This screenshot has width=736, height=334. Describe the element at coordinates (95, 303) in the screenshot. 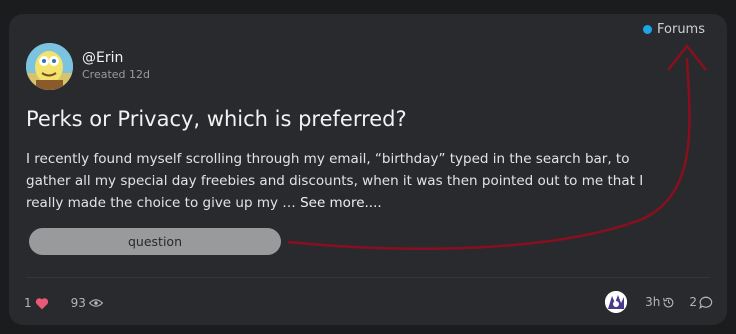

I see `eye-icon` at that location.